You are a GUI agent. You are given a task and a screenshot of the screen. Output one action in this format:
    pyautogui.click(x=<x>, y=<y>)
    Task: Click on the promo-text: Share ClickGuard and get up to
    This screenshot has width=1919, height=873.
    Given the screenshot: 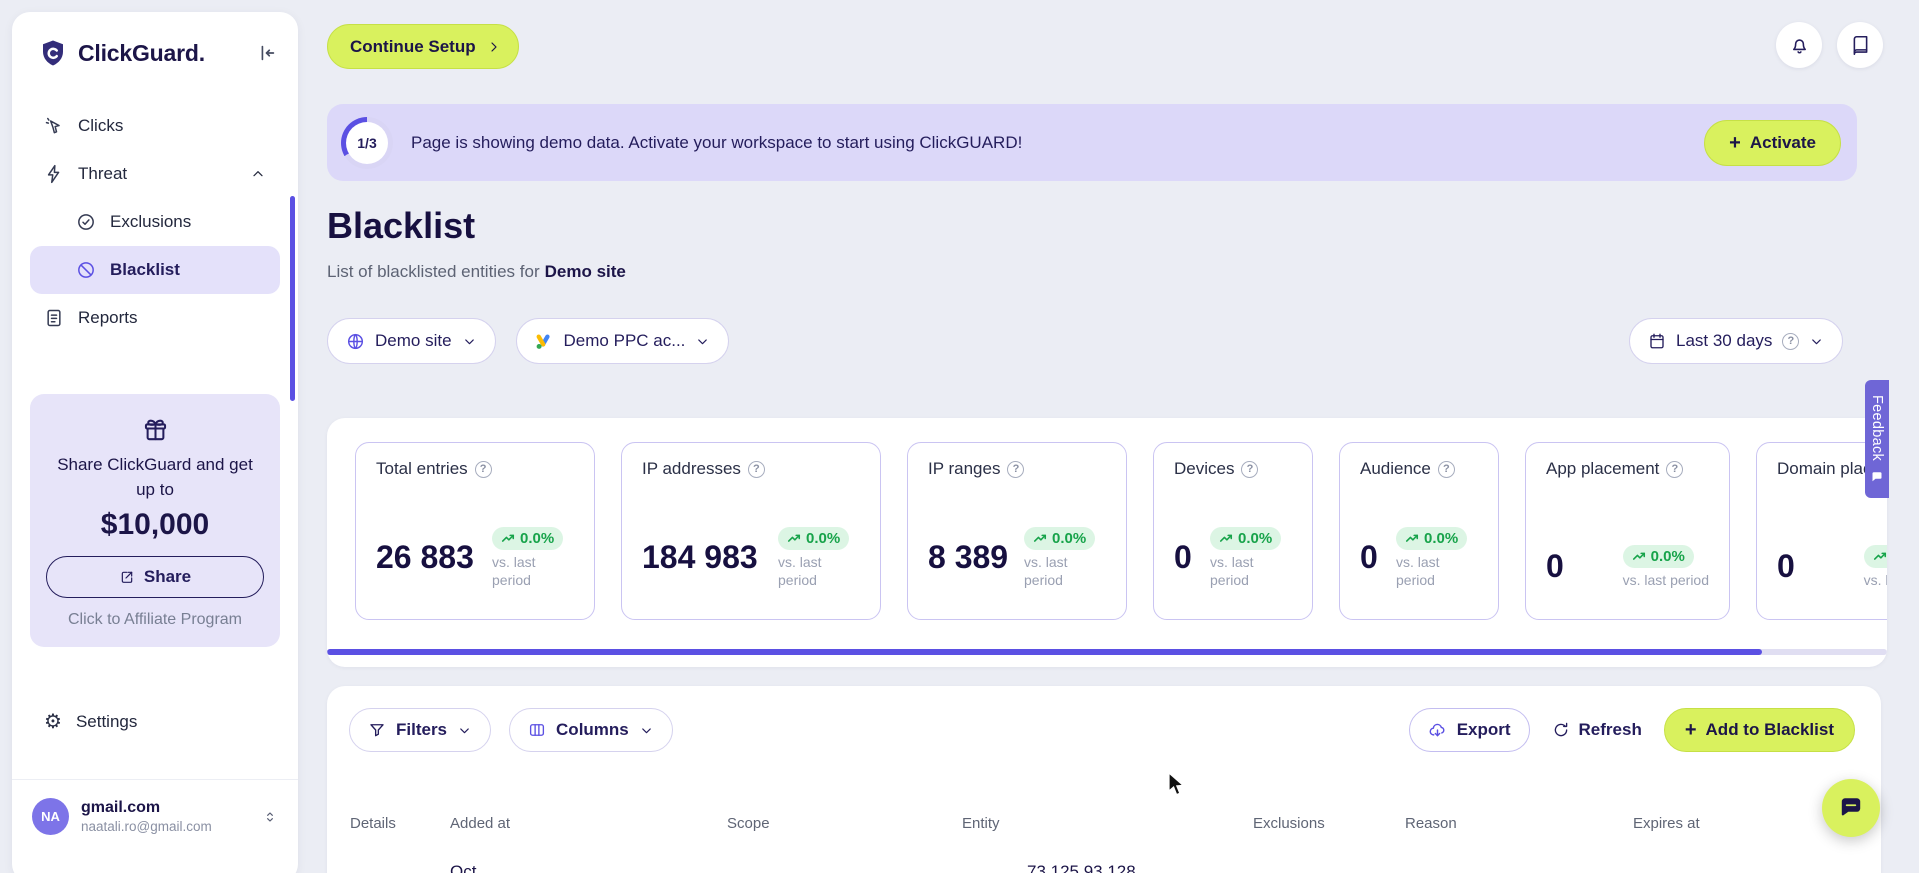 What is the action you would take?
    pyautogui.click(x=155, y=477)
    